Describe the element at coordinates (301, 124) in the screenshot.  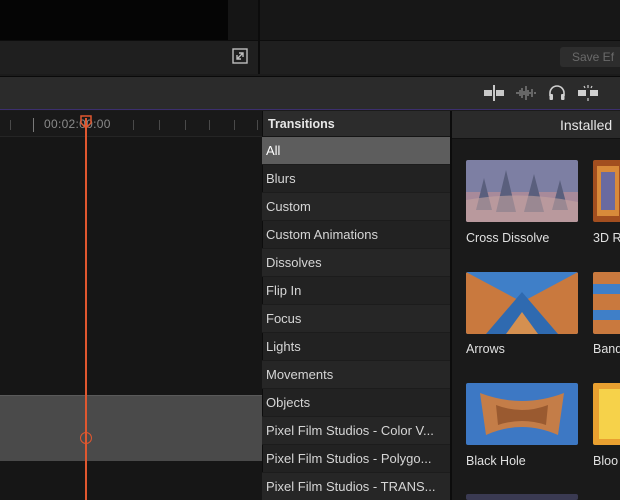
I see `sidebar-title: Transitions` at that location.